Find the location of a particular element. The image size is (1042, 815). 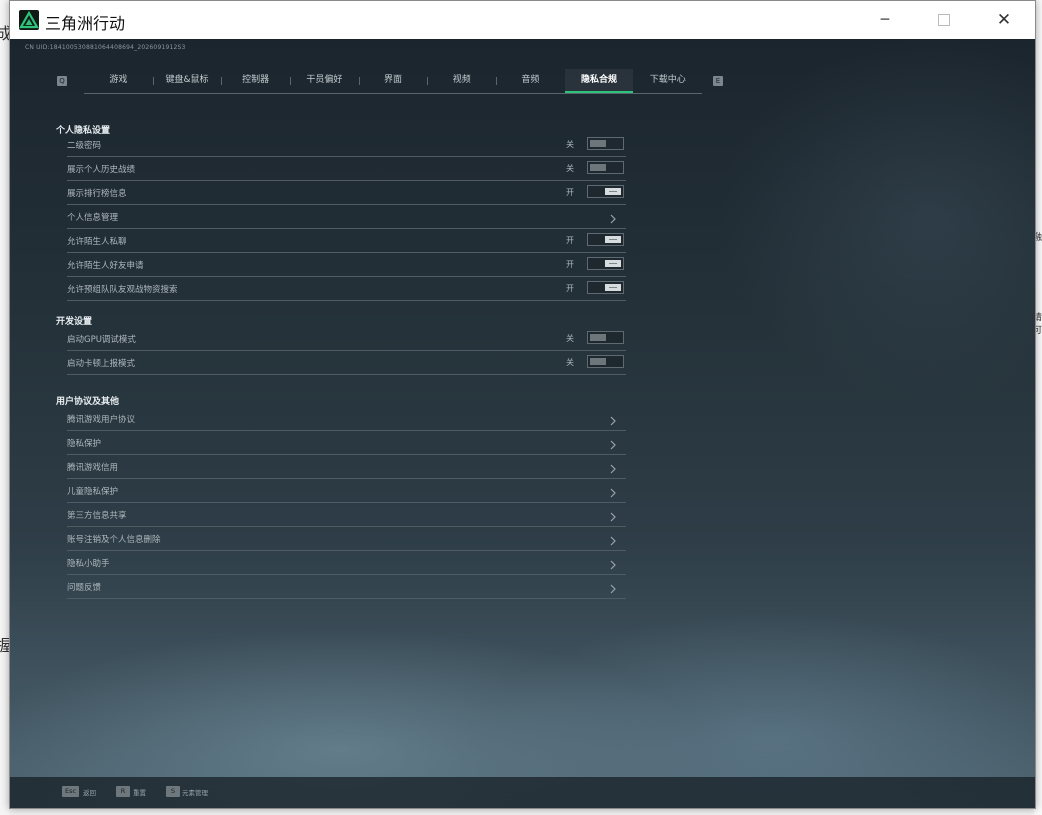

settings-row: 展示个人历史战绩 关 is located at coordinates (346, 169).